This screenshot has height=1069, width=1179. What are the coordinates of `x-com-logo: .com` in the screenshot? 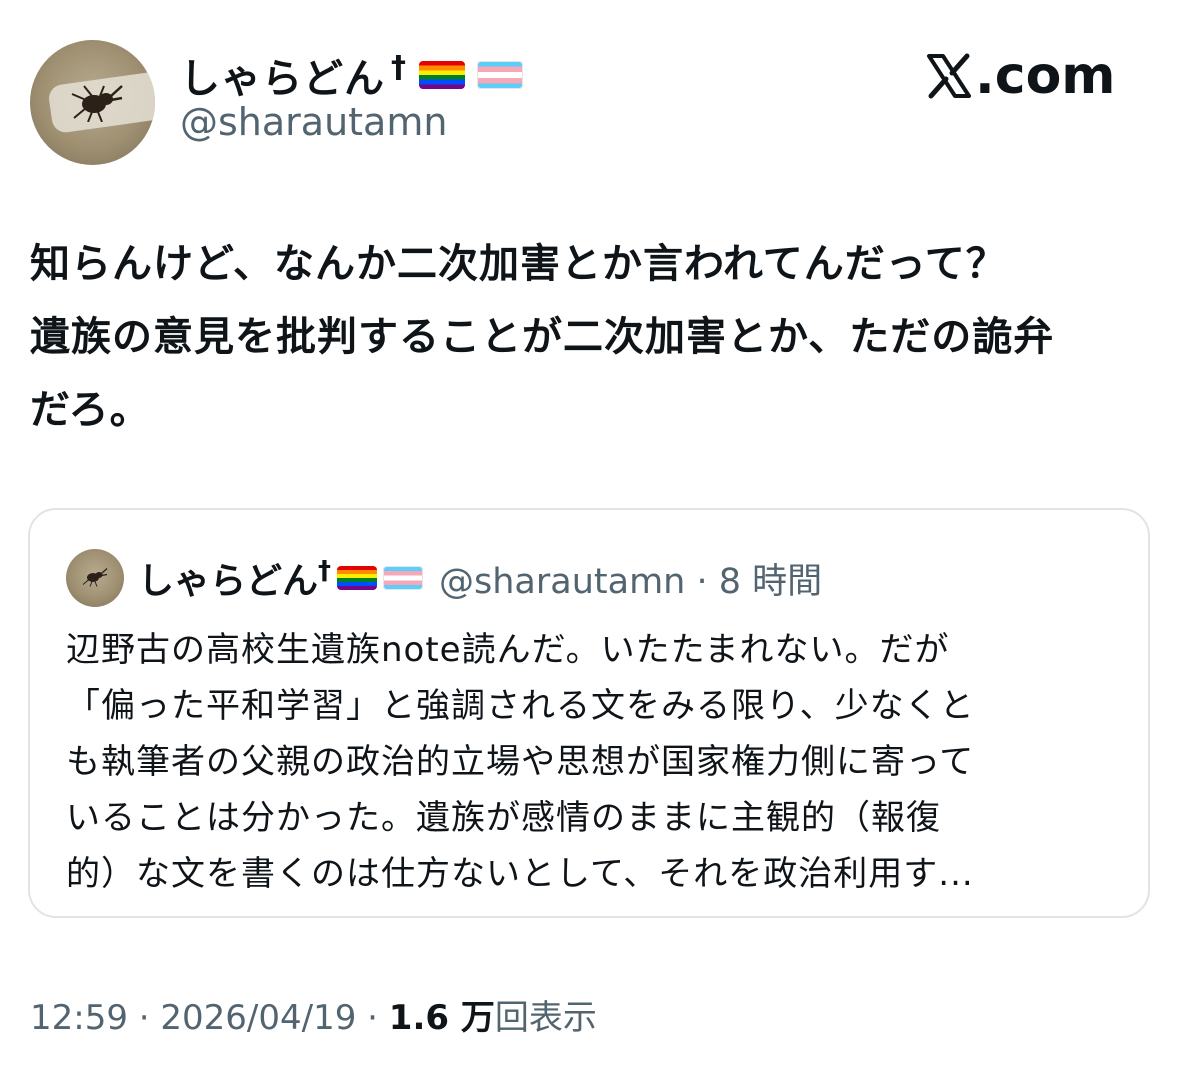 It's located at (1020, 76).